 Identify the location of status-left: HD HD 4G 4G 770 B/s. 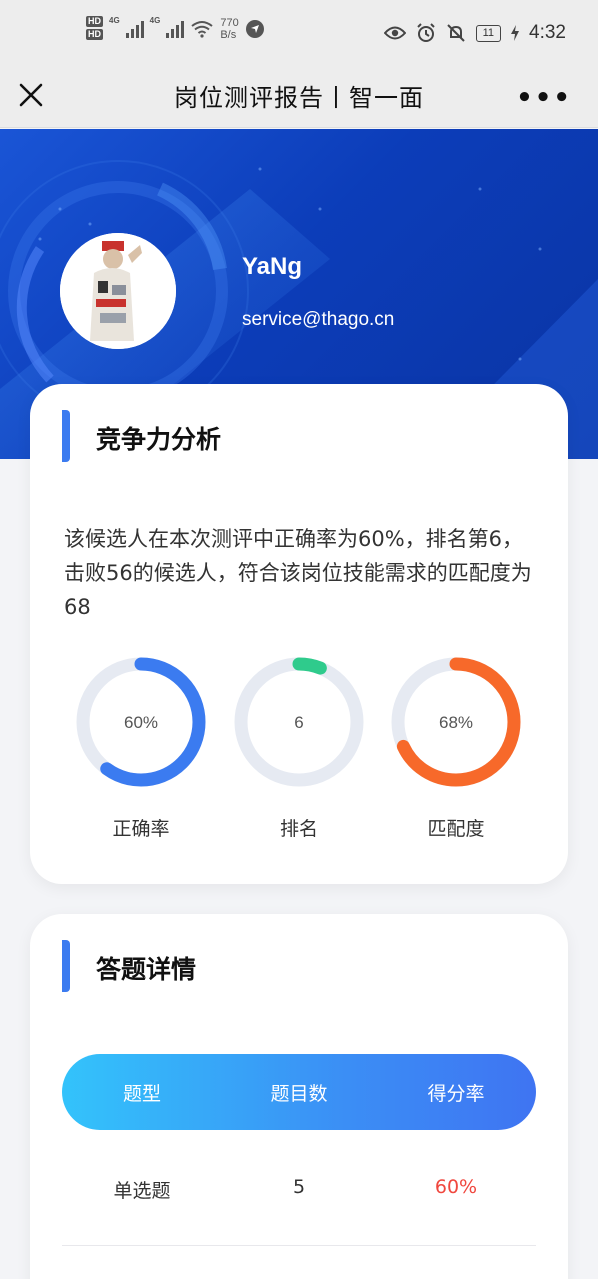
(175, 29).